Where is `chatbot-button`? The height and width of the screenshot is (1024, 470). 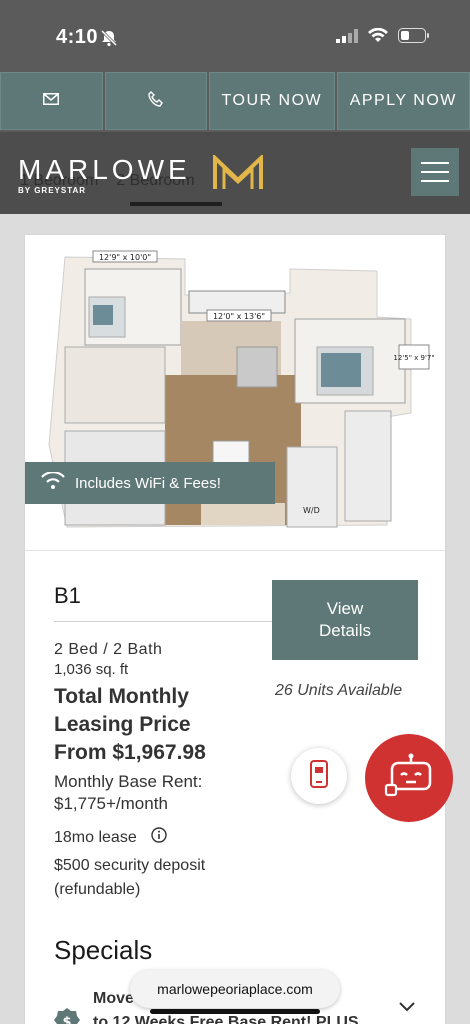 chatbot-button is located at coordinates (409, 778).